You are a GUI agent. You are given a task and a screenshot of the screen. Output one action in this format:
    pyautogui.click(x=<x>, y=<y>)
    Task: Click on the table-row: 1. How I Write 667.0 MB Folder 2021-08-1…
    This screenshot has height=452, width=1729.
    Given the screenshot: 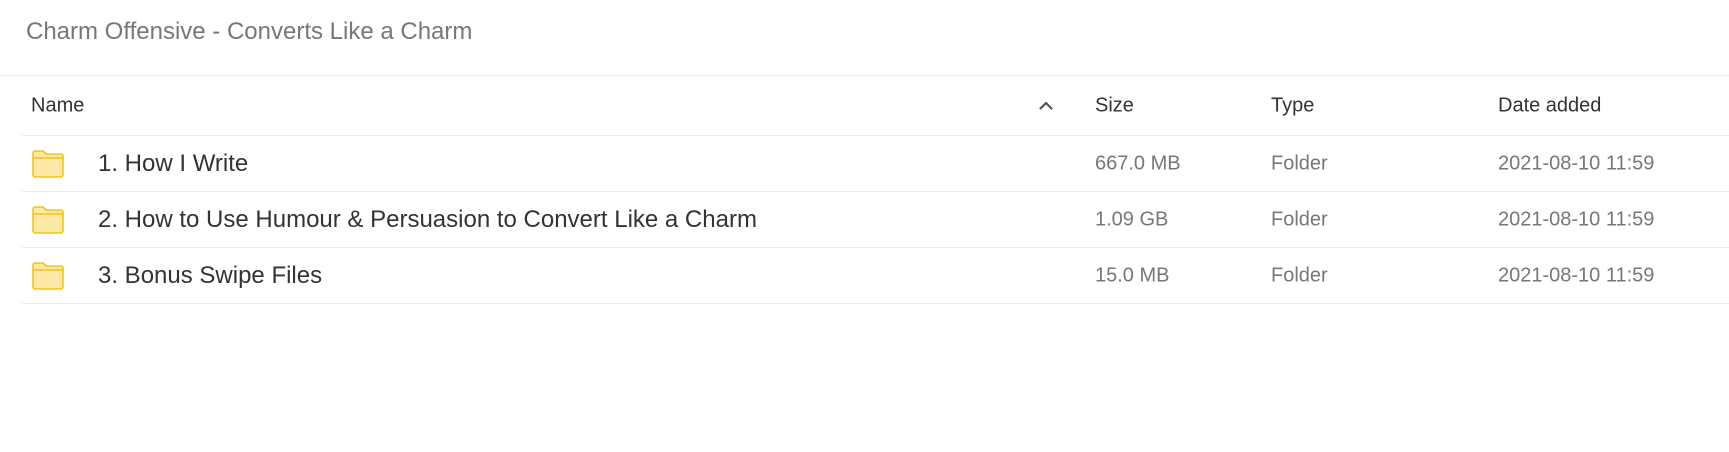 What is the action you would take?
    pyautogui.click(x=875, y=164)
    